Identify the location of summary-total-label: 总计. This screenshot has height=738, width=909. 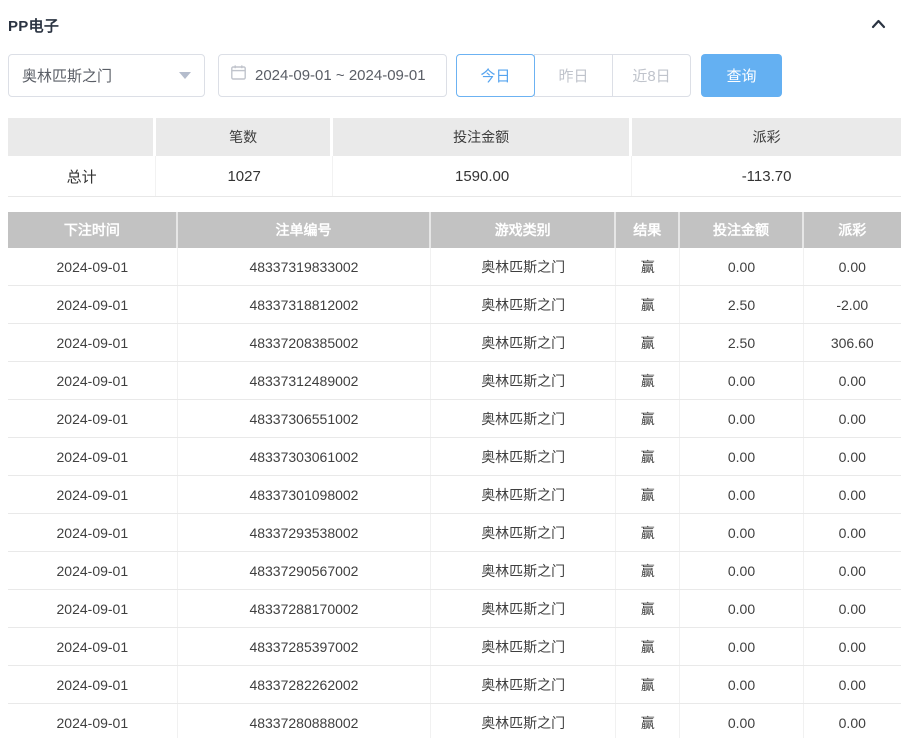
(82, 176).